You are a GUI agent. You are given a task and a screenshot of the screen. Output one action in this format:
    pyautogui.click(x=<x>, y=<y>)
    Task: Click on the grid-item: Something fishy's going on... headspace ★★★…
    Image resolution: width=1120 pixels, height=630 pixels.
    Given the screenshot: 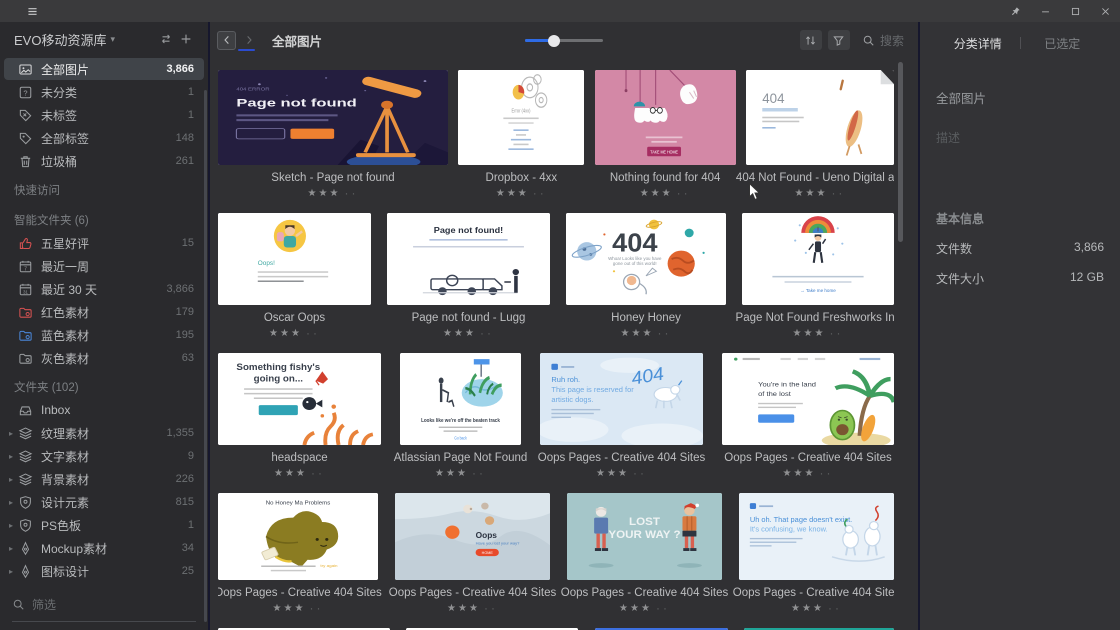 What is the action you would take?
    pyautogui.click(x=299, y=416)
    